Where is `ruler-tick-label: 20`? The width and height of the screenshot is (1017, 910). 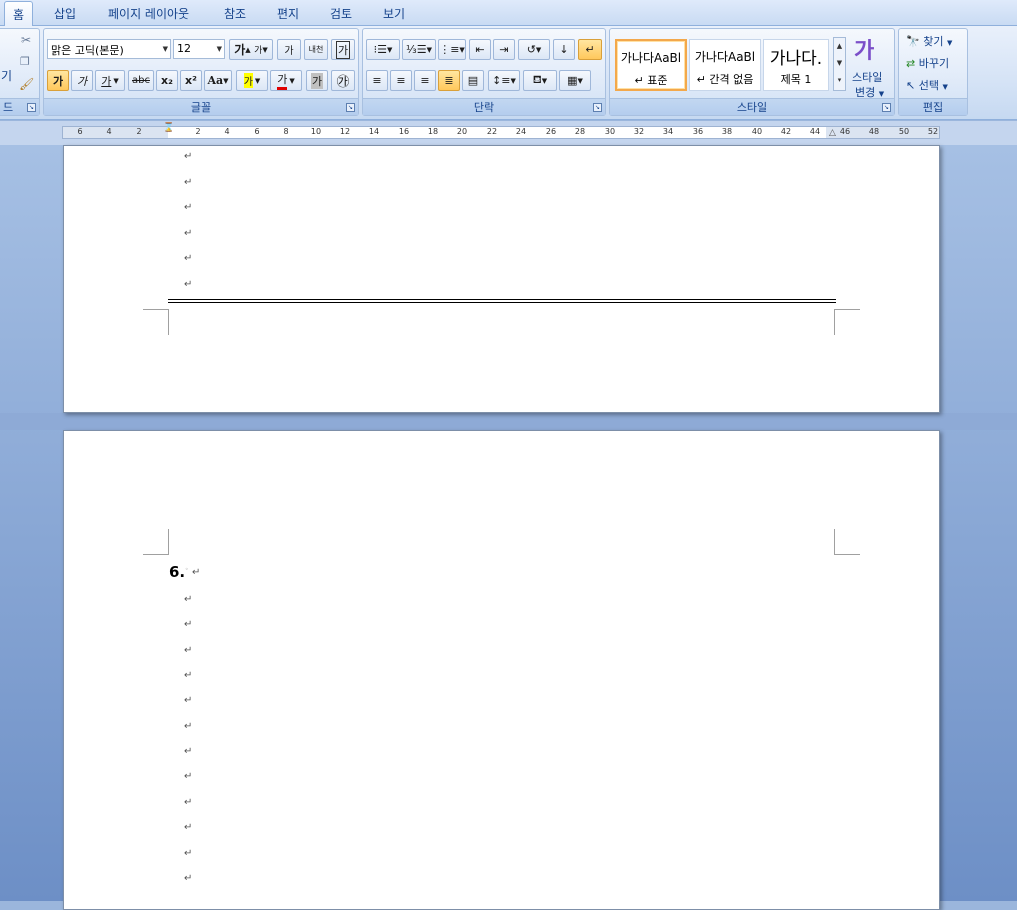 ruler-tick-label: 20 is located at coordinates (462, 131).